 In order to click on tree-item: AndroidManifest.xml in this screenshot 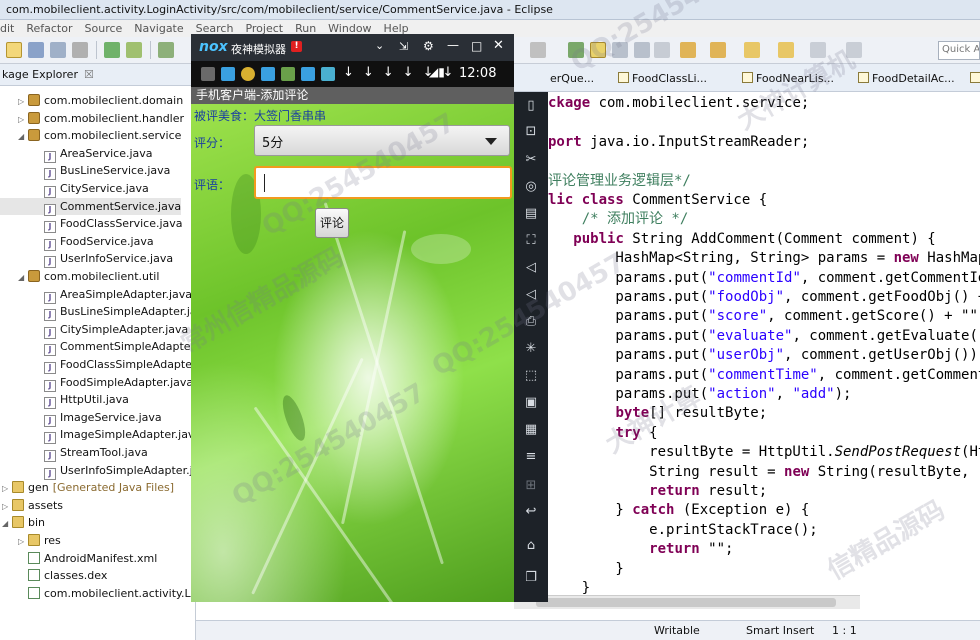, I will do `click(78, 558)`.